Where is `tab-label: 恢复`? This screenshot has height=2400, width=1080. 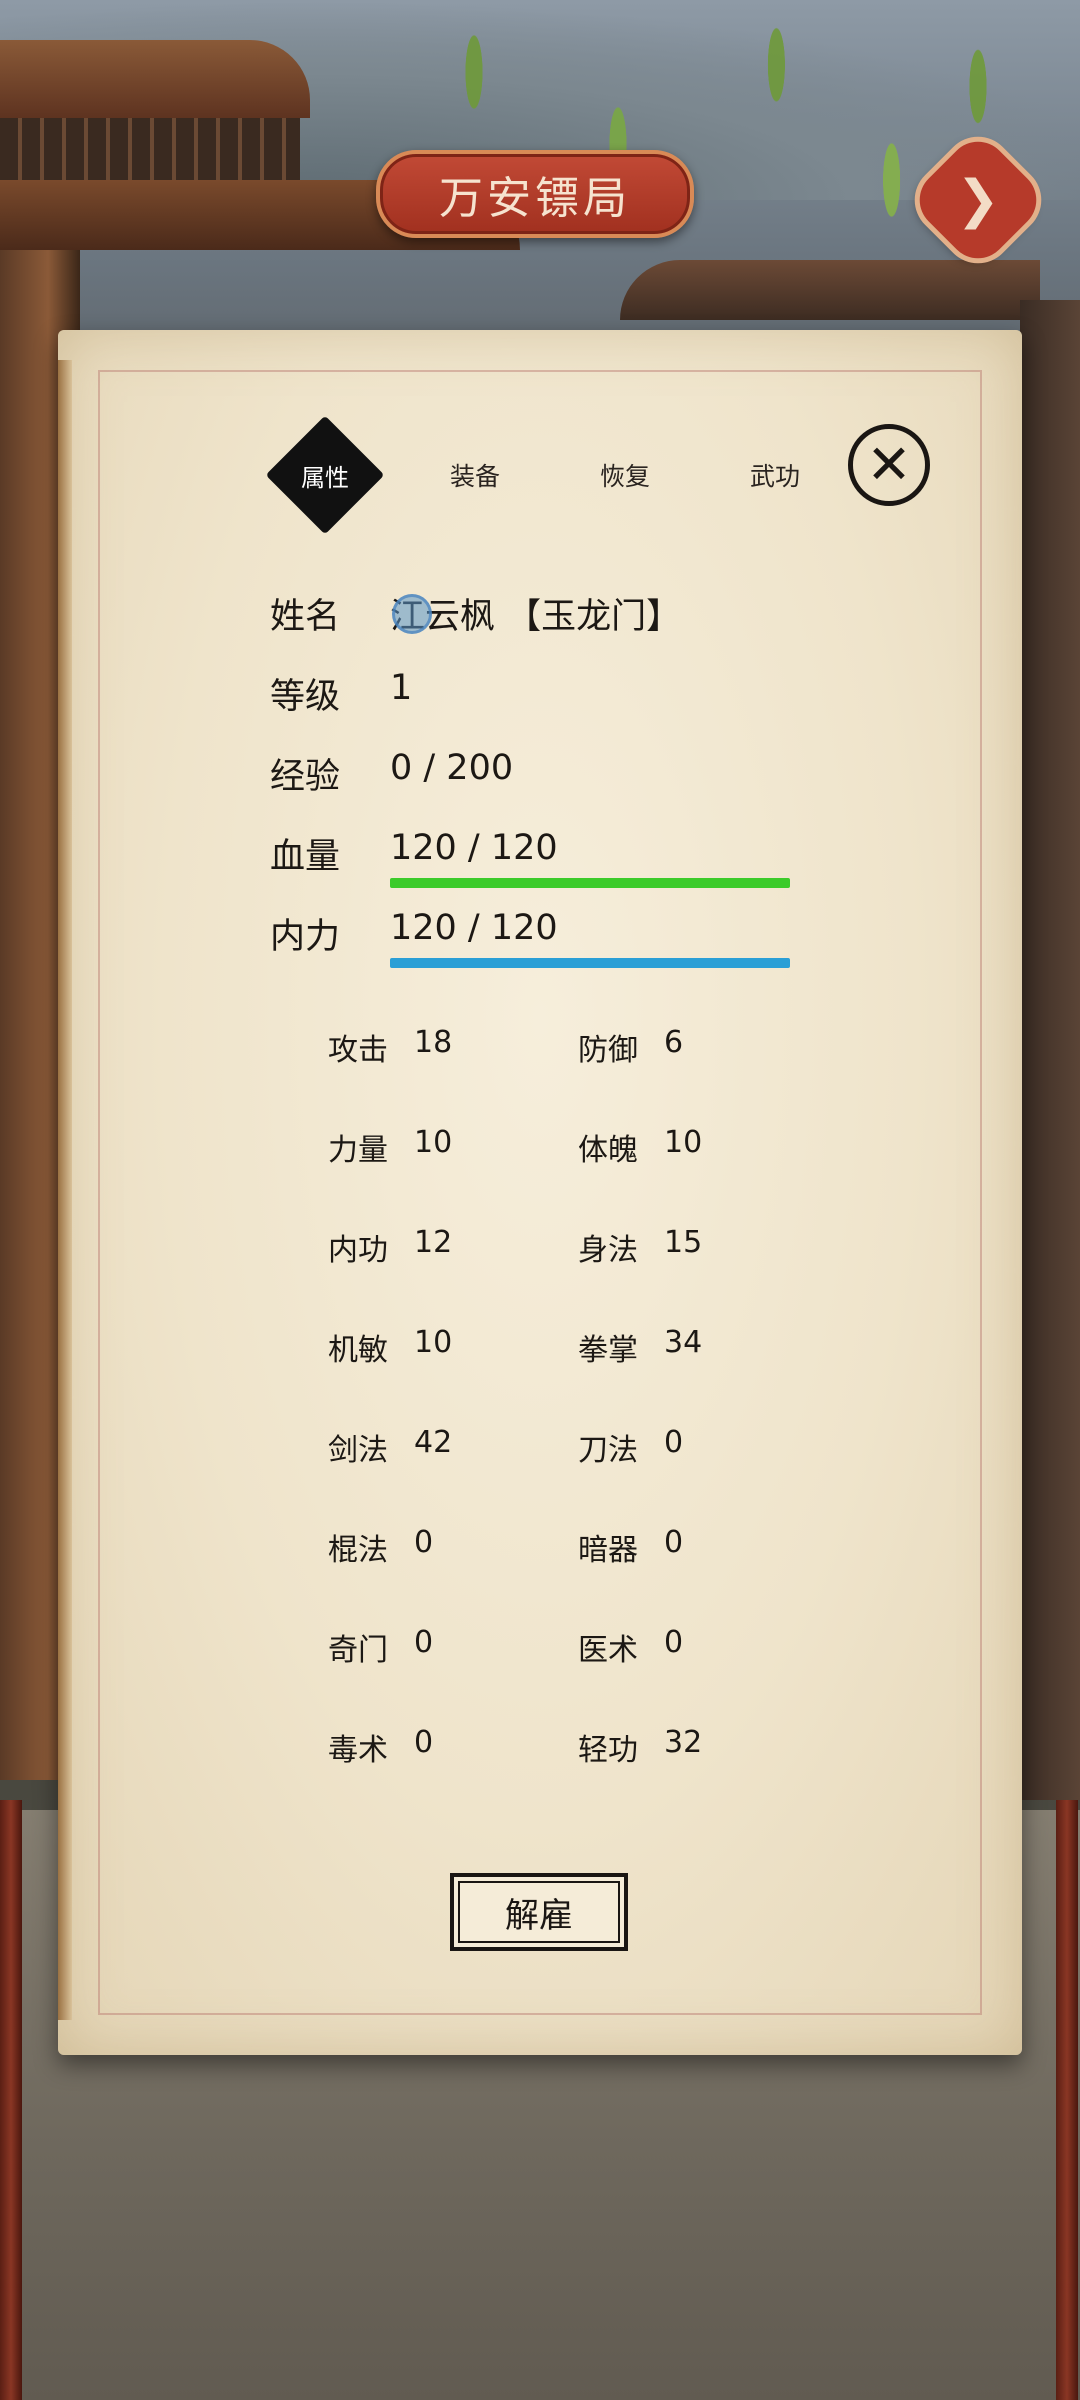 tab-label: 恢复 is located at coordinates (624, 476).